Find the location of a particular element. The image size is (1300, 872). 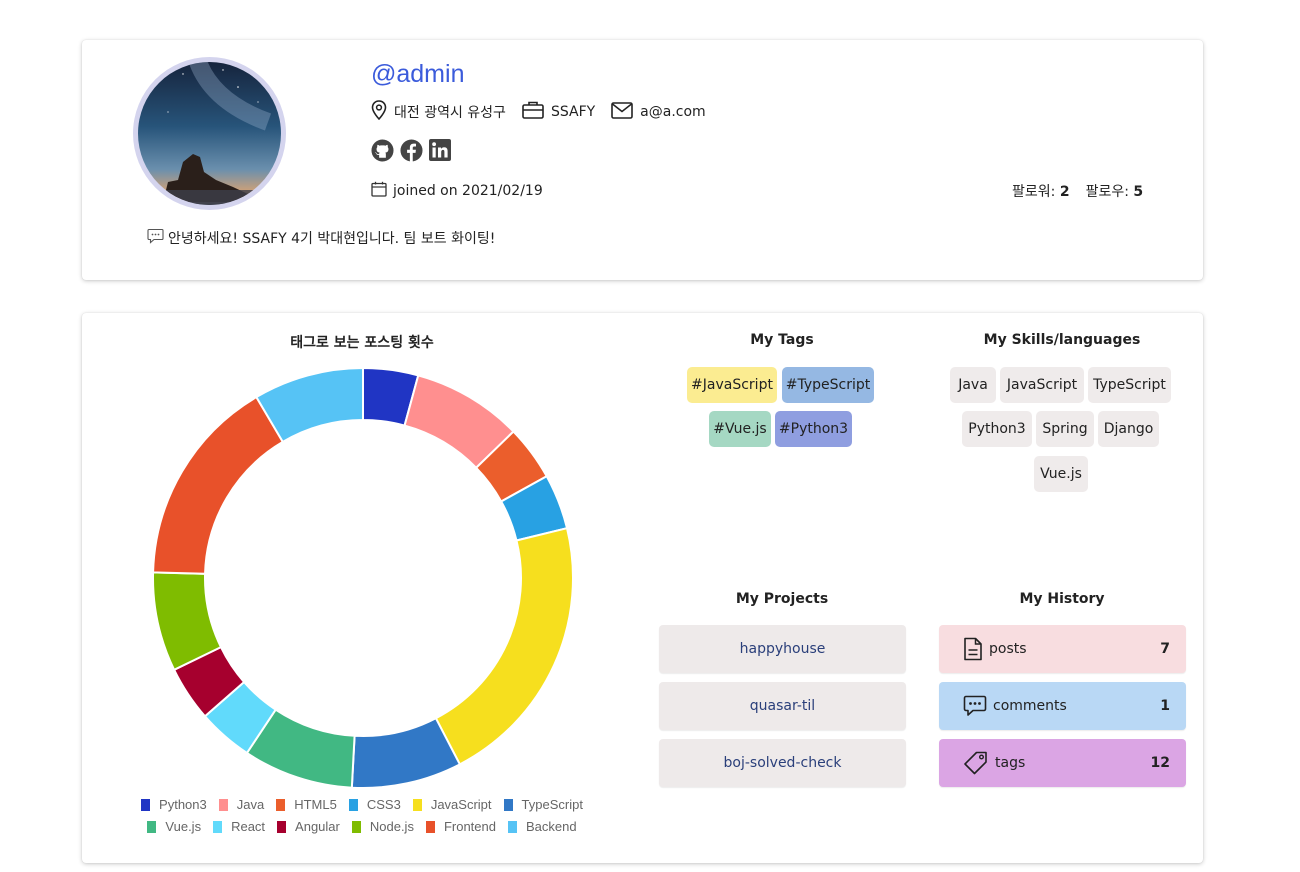

tags-title: My Tags is located at coordinates (782, 340).